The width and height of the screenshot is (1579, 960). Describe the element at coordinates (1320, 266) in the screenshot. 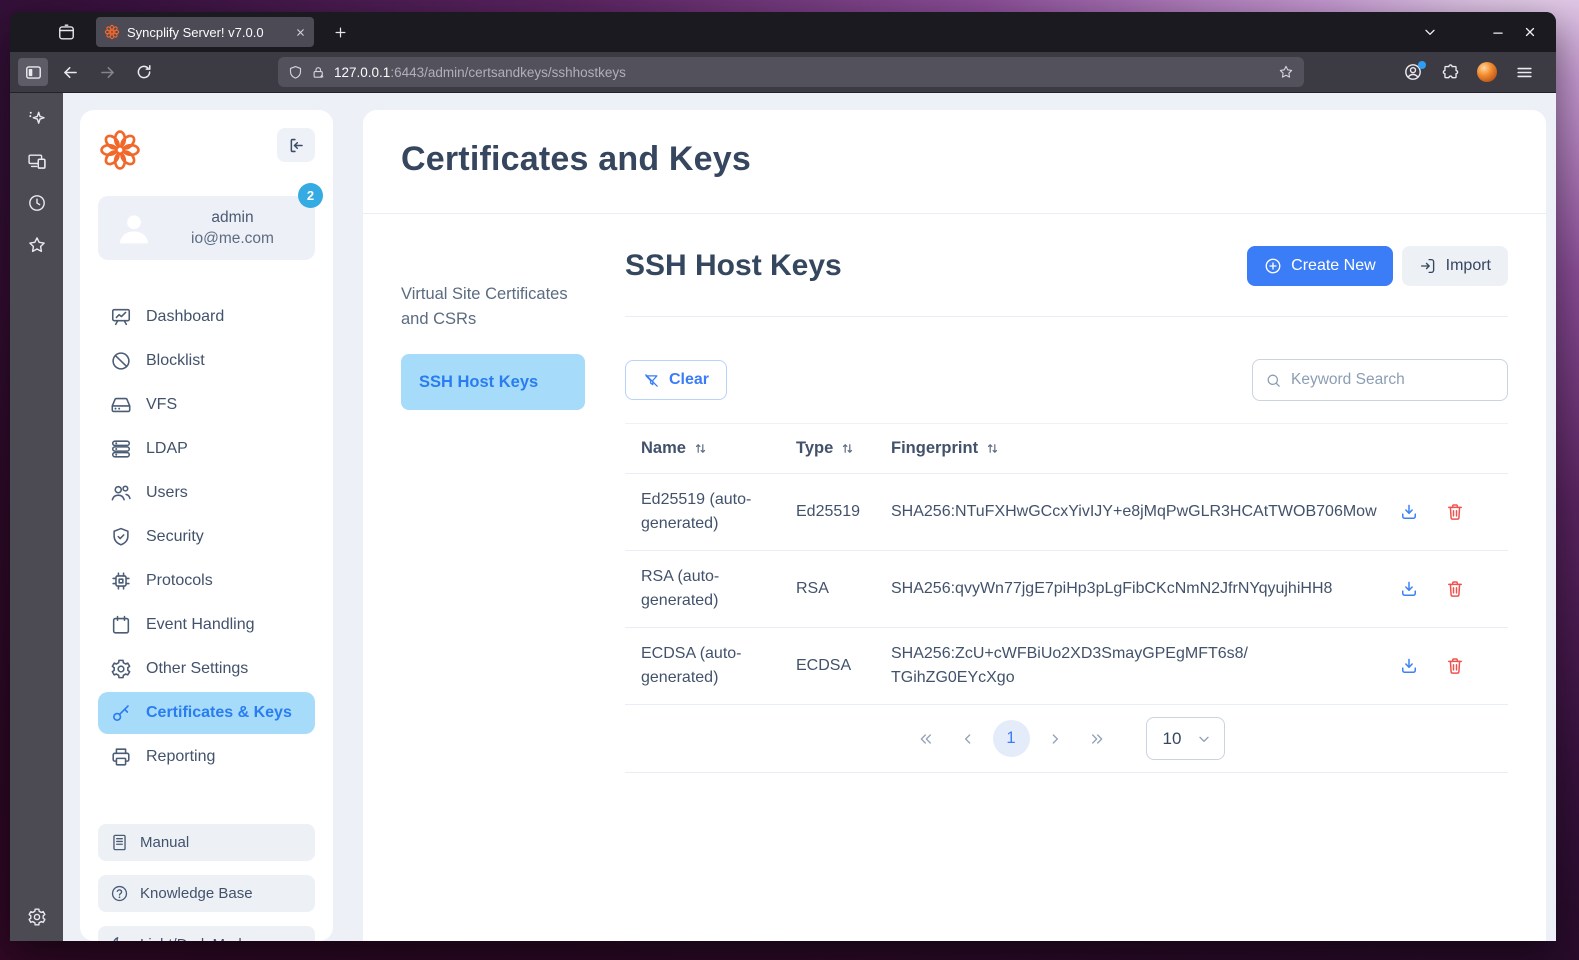

I see `create-new-button: Create New` at that location.